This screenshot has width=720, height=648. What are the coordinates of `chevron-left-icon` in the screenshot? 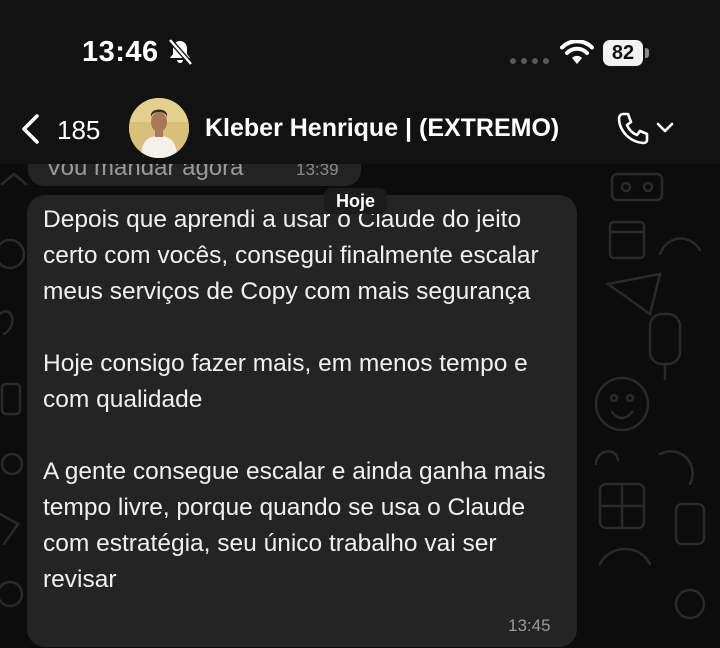 It's located at (31, 129).